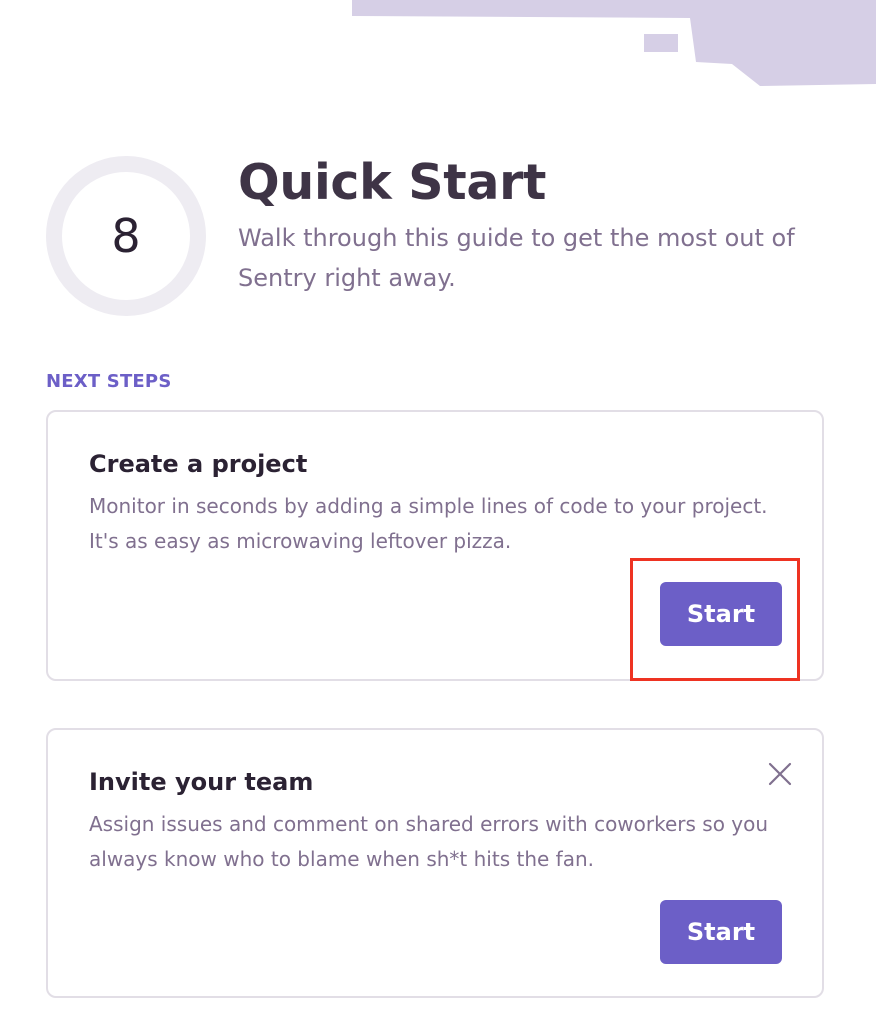 This screenshot has width=876, height=1030. I want to click on start-button-create-project: Start, so click(721, 614).